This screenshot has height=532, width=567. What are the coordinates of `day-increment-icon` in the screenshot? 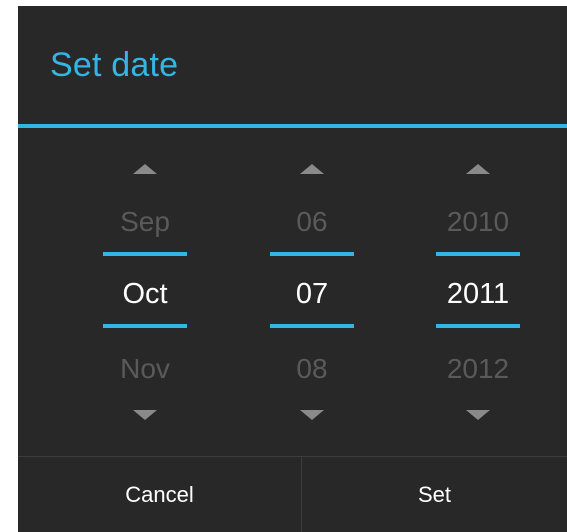 It's located at (312, 169).